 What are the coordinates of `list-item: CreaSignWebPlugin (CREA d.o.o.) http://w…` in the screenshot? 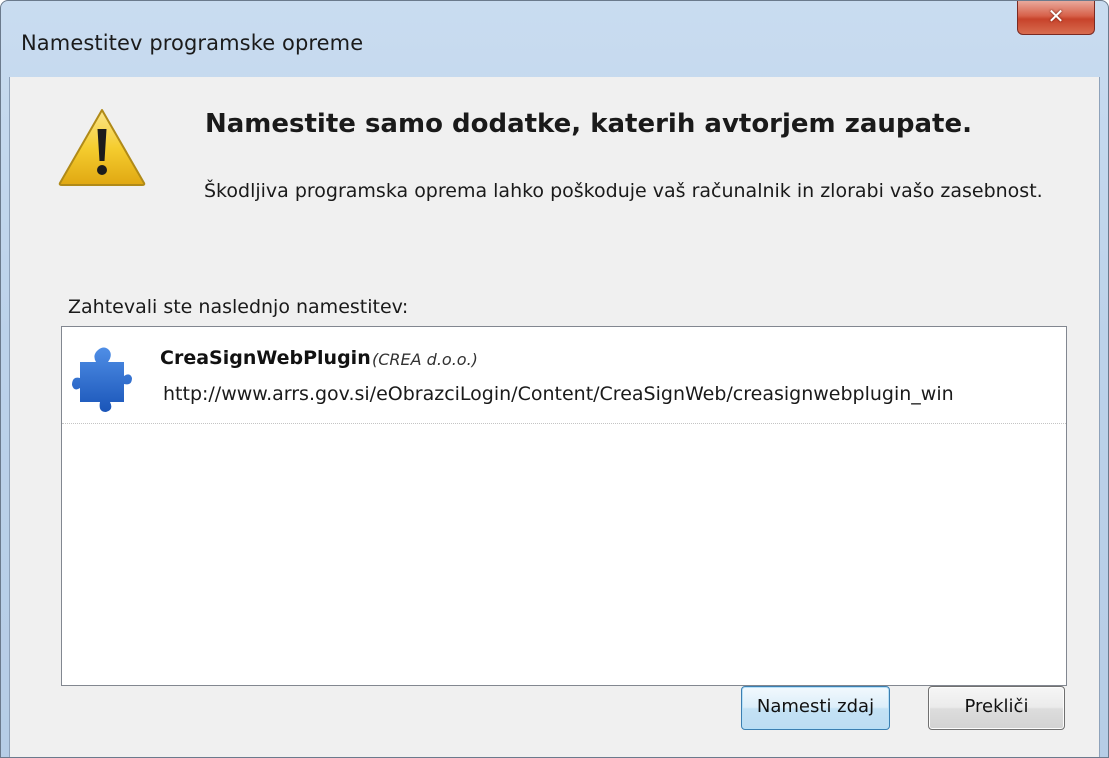 It's located at (564, 375).